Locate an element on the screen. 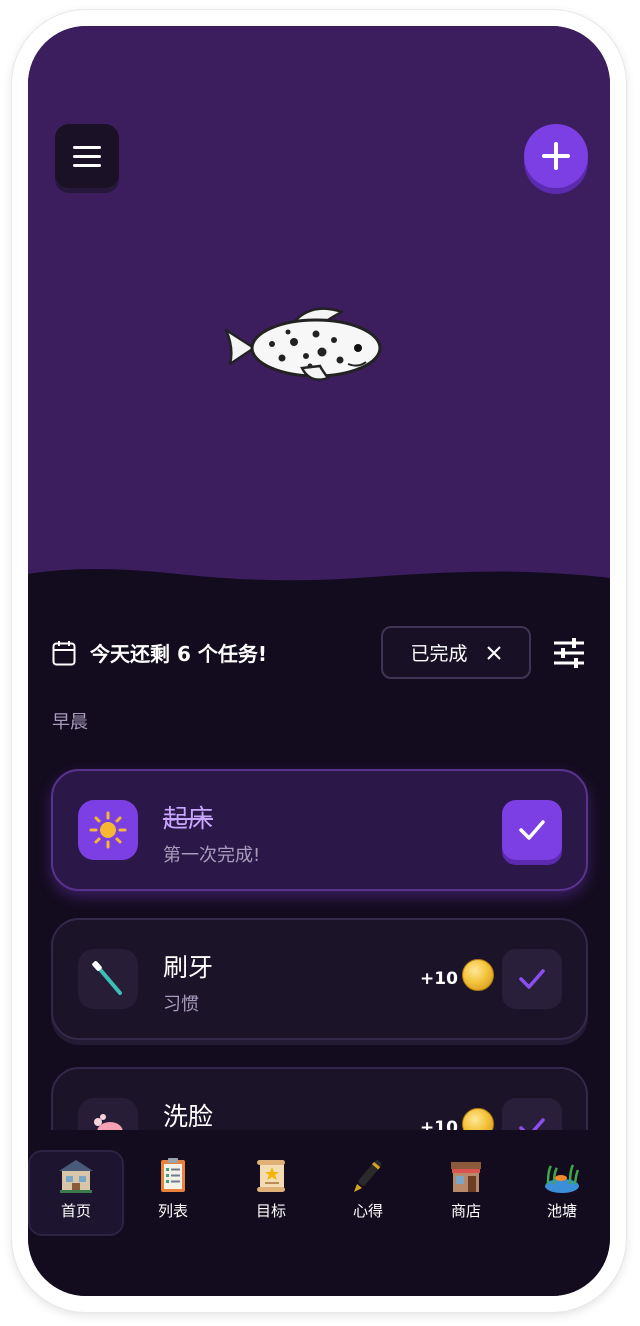 The width and height of the screenshot is (640, 1326). add-task-button is located at coordinates (556, 156).